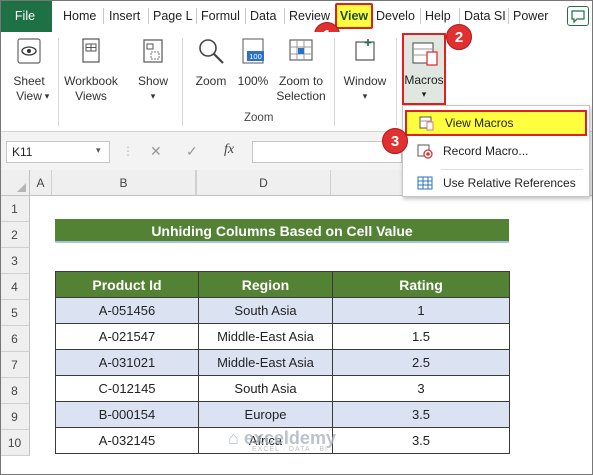  Describe the element at coordinates (127, 388) in the screenshot. I see `cell-product-id: C-012145` at that location.